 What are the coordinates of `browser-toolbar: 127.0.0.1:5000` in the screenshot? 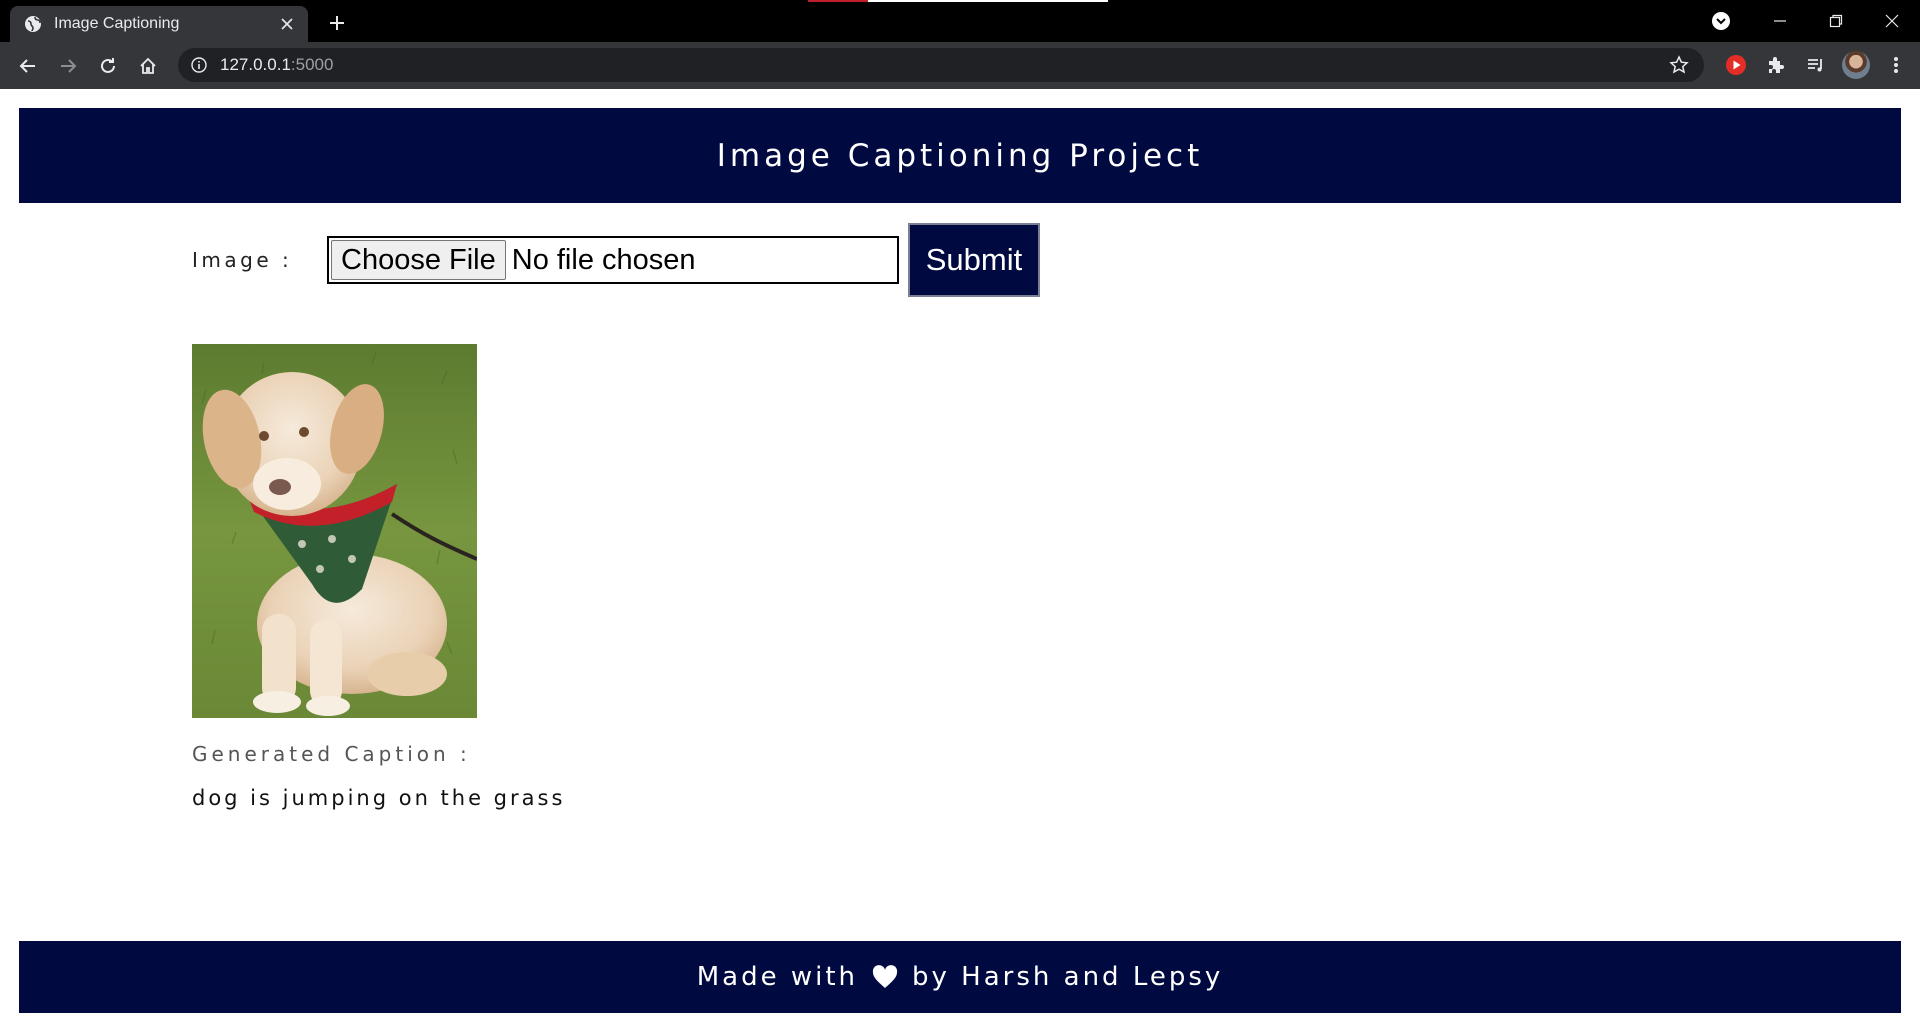 It's located at (960, 65).